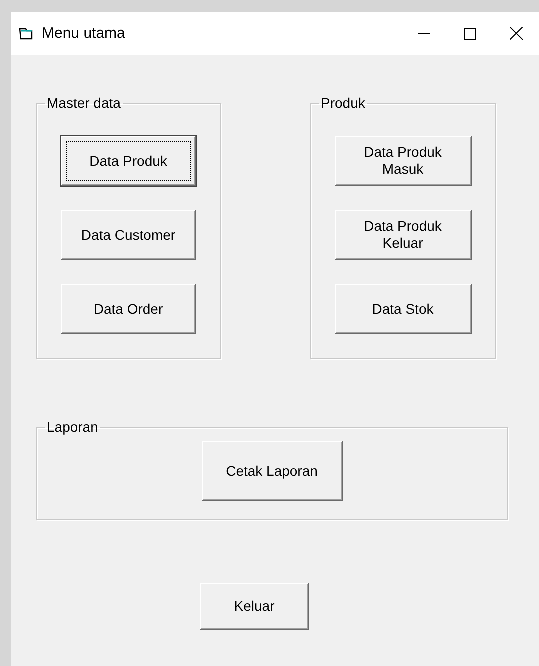  What do you see at coordinates (343, 103) in the screenshot?
I see `group-label: Produk` at bounding box center [343, 103].